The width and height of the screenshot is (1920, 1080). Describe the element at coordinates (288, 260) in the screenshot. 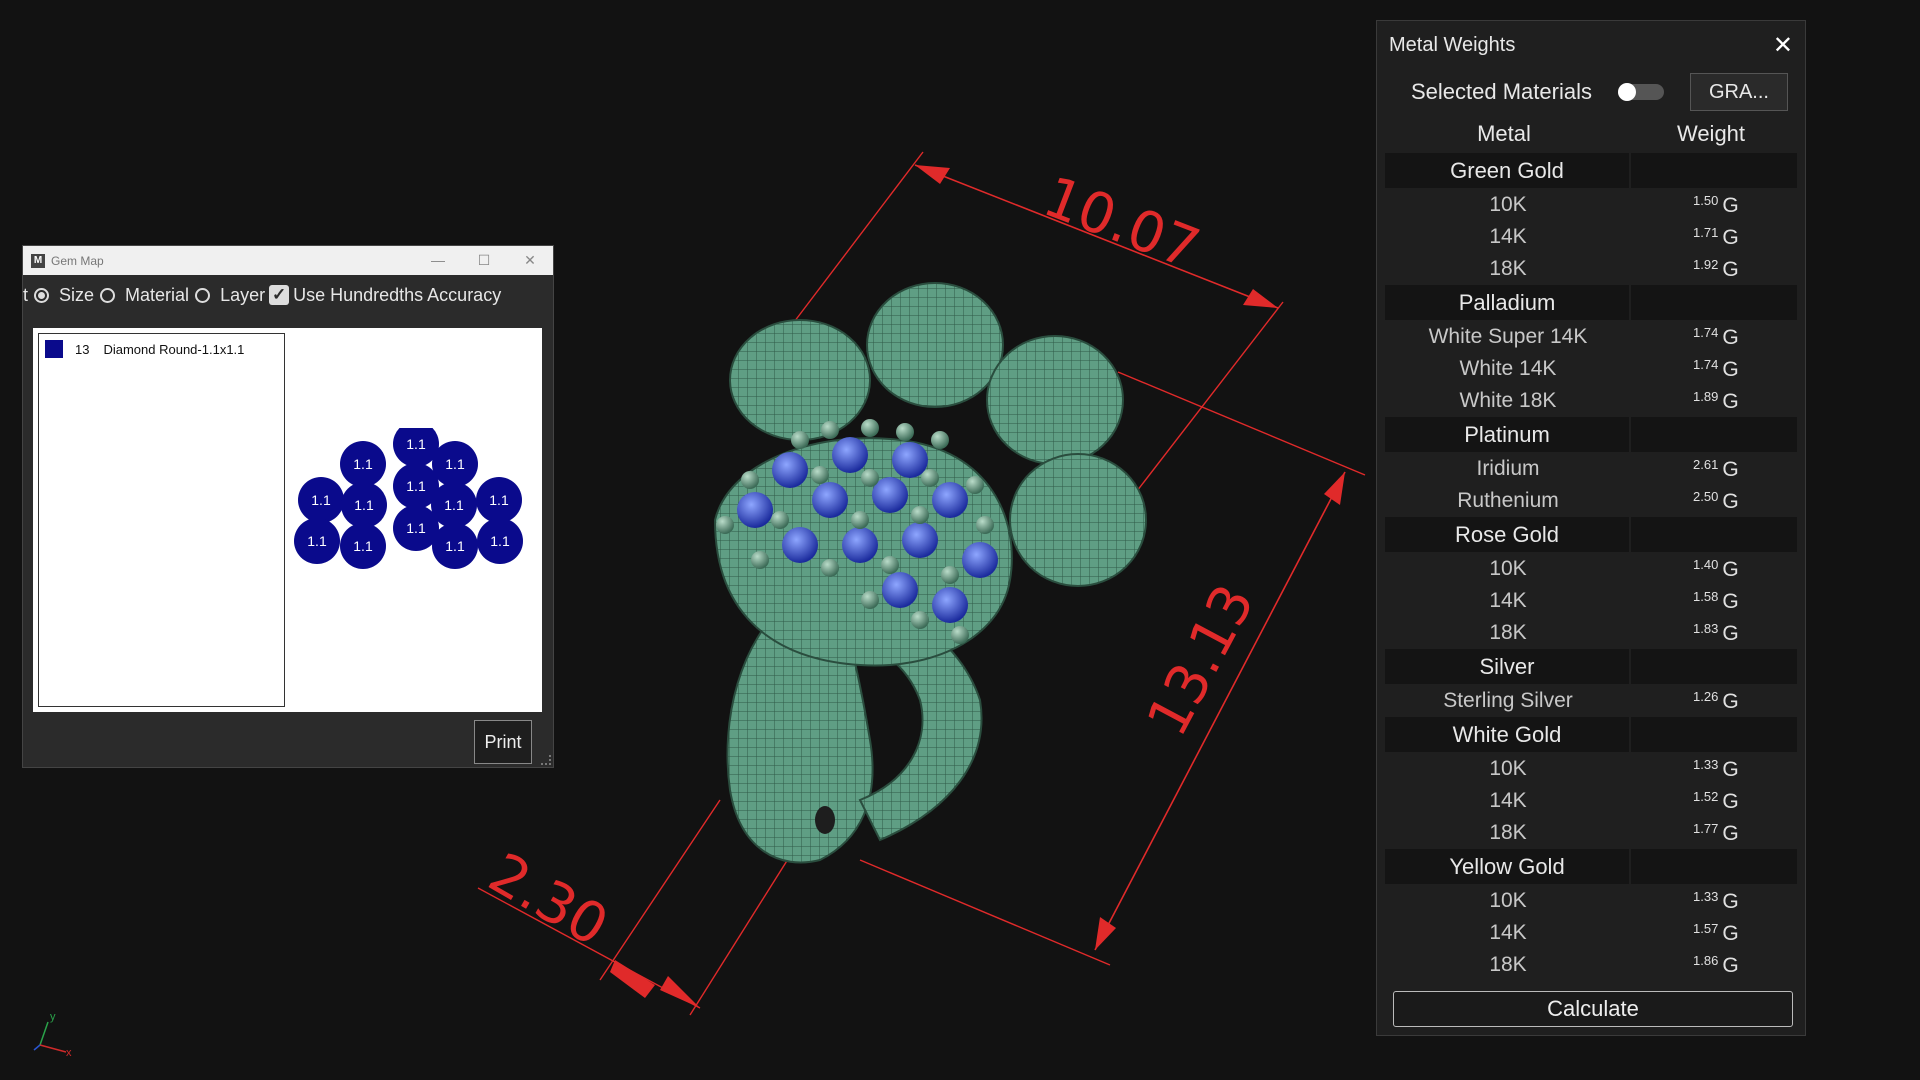

I see `gem-map-titlebar: M Gem Map — ☐ ✕` at that location.